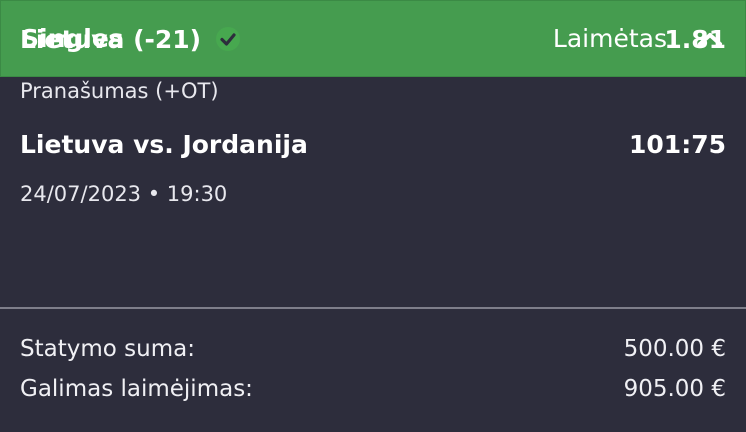 This screenshot has width=746, height=432. What do you see at coordinates (373, 144) in the screenshot?
I see `event-row: Lietuva vs. Jordanija 101:75` at bounding box center [373, 144].